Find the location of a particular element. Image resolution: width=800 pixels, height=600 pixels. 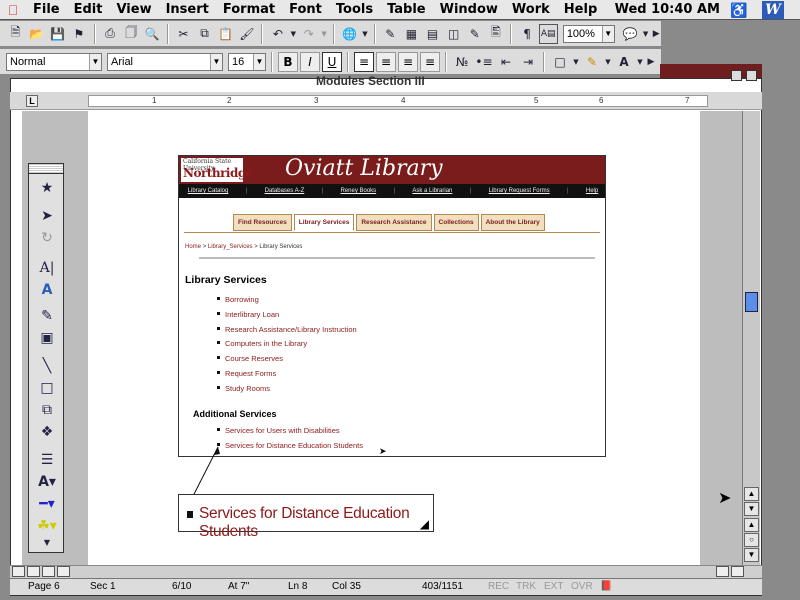

text-box-icon: A| is located at coordinates (47, 268).